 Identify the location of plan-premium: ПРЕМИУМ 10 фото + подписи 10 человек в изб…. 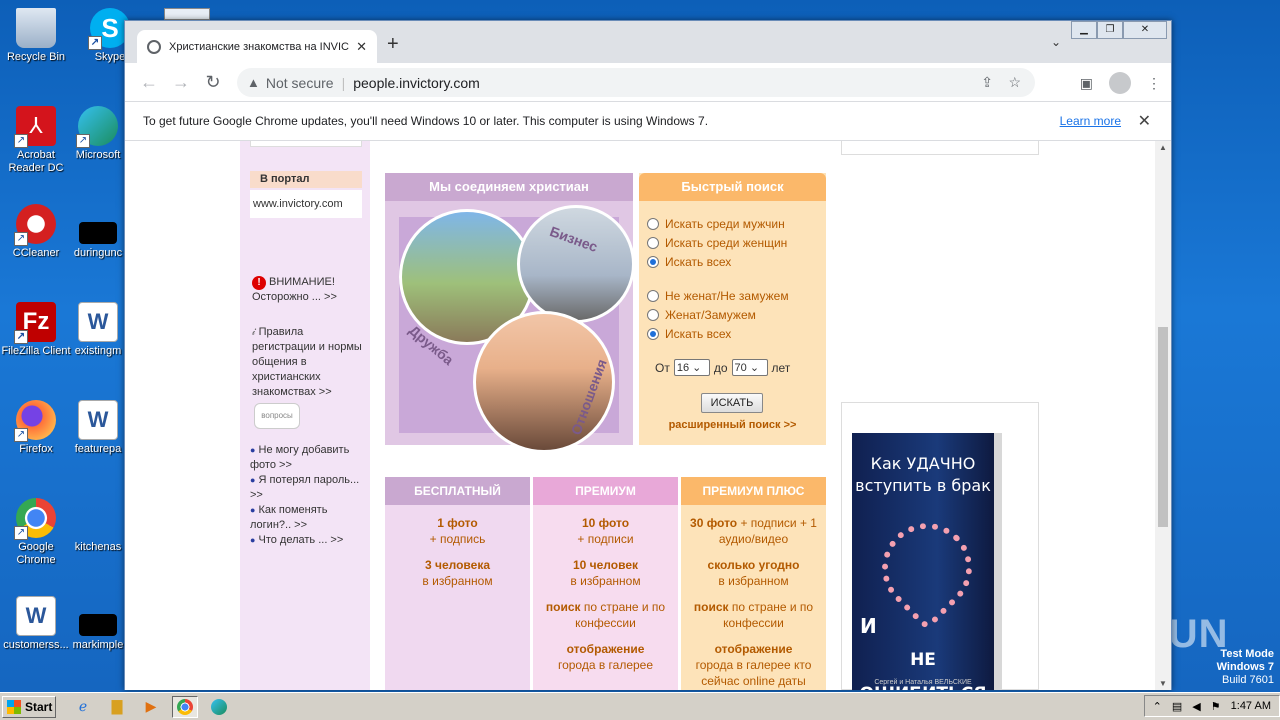
(605, 583).